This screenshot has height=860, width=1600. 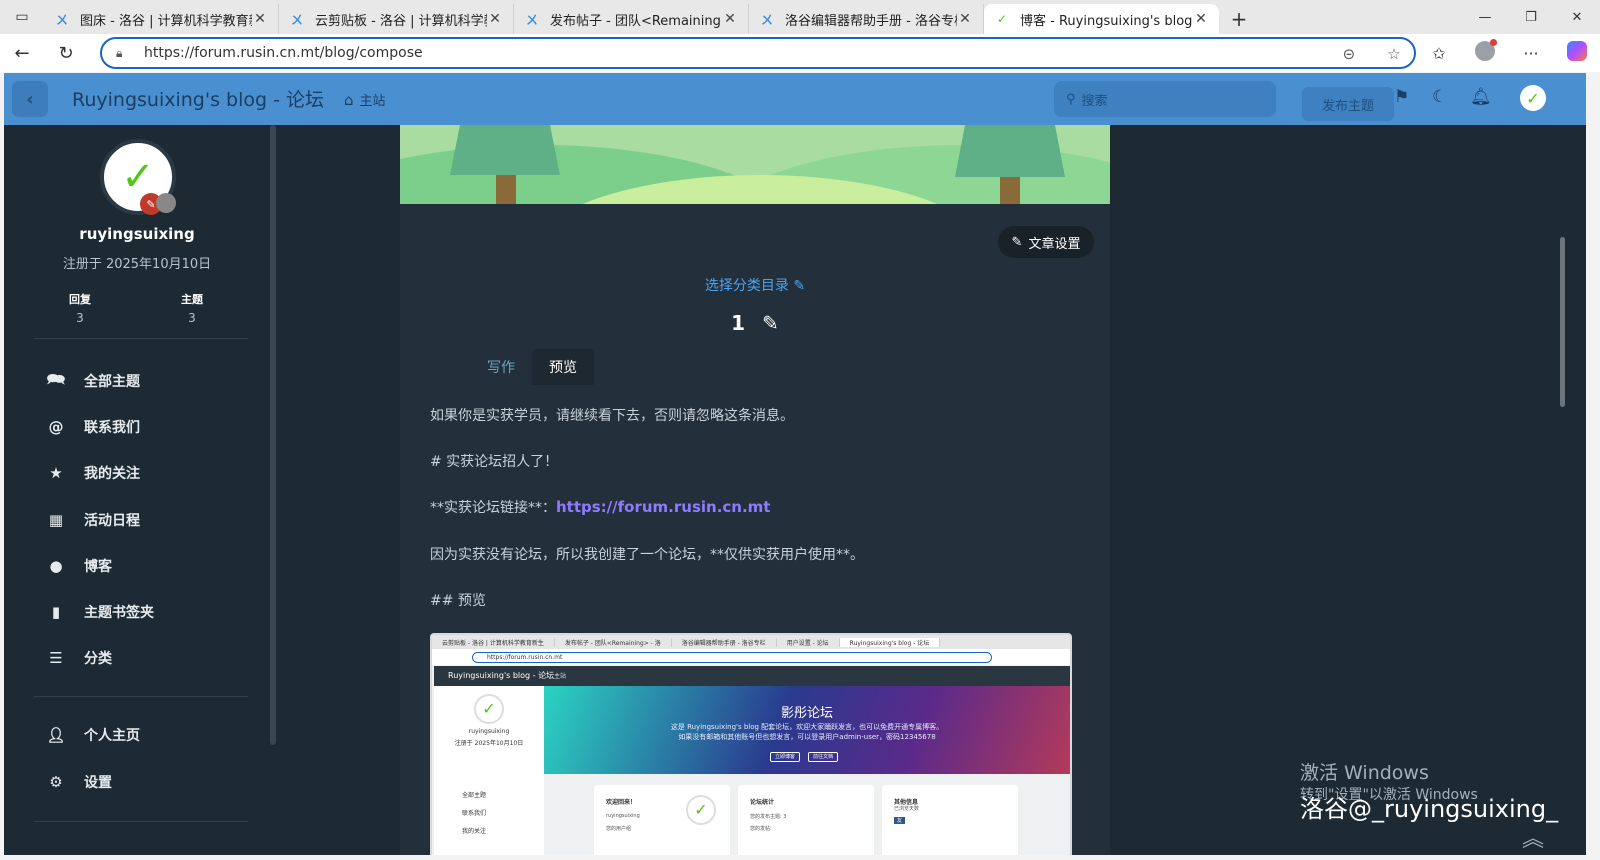 I want to click on tab-title: 图床 - 洛谷 | 计算机科学教育新生, so click(x=166, y=21).